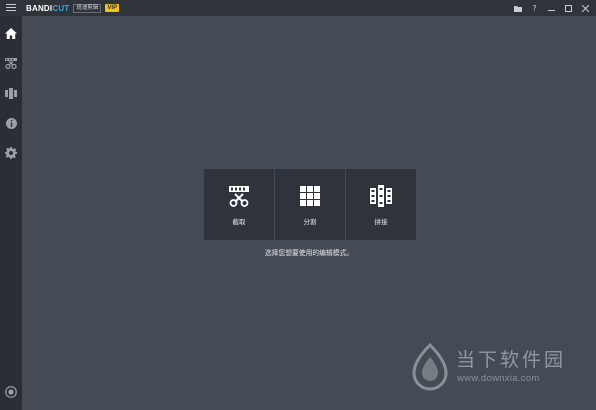  Describe the element at coordinates (585, 8) in the screenshot. I see `close-button` at that location.